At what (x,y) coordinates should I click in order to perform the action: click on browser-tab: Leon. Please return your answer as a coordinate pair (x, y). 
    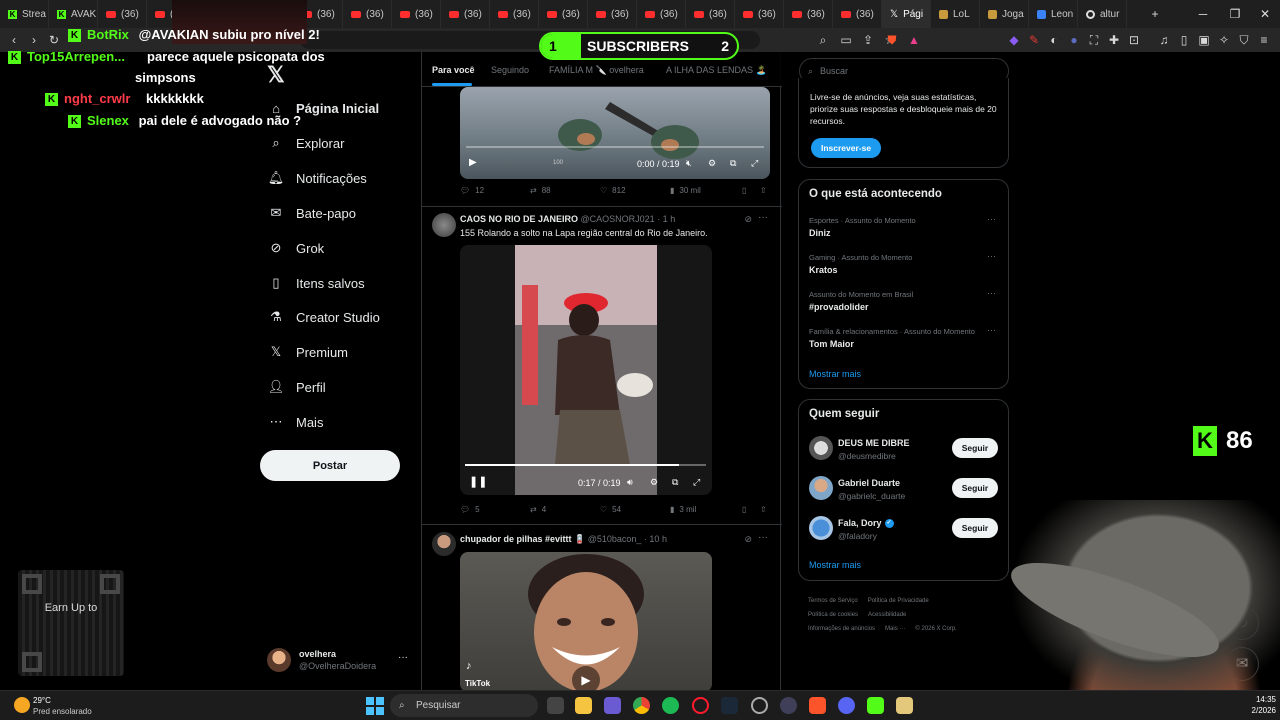
    Looking at the image, I should click on (1053, 14).